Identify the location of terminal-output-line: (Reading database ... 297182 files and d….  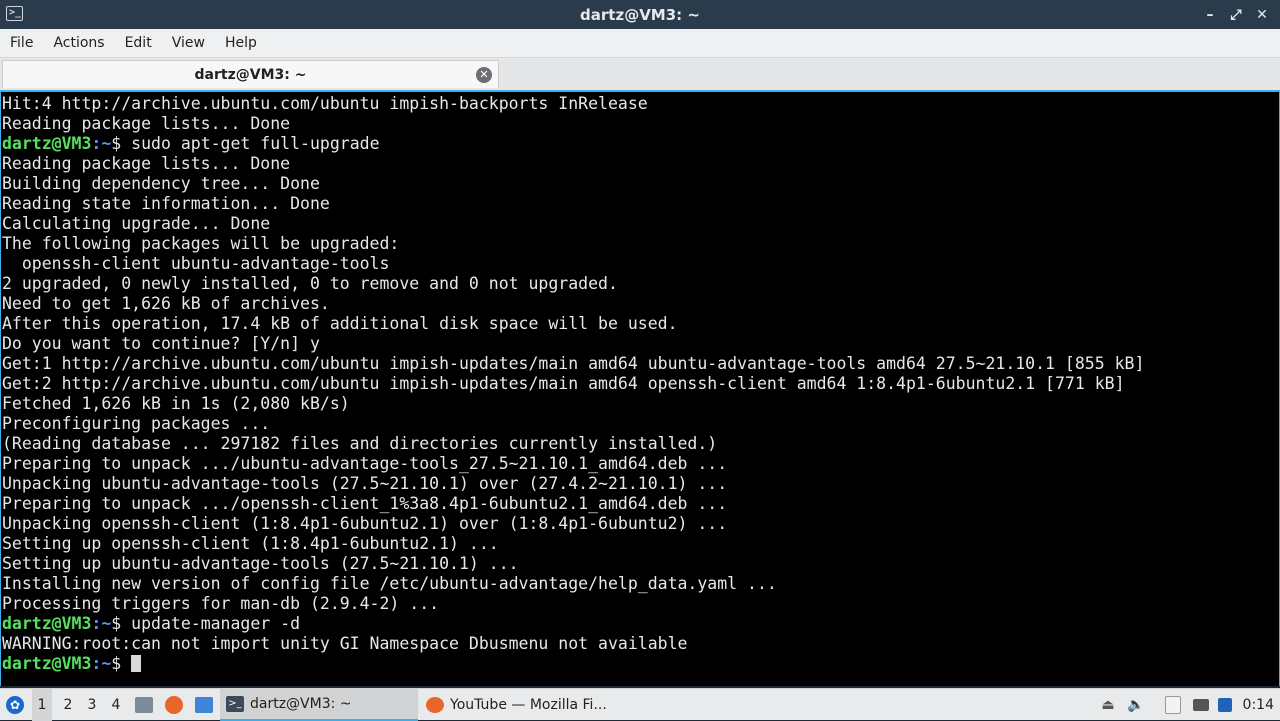
(360, 443).